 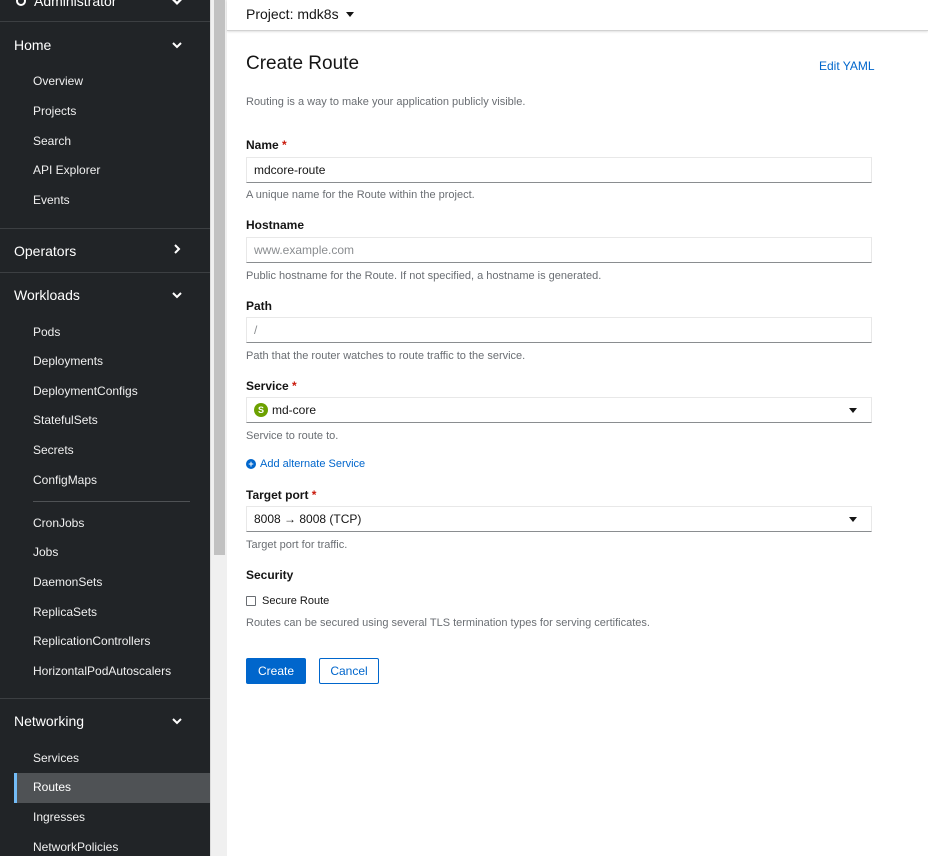 What do you see at coordinates (54, 111) in the screenshot?
I see `sidebar-item-projects: Projects` at bounding box center [54, 111].